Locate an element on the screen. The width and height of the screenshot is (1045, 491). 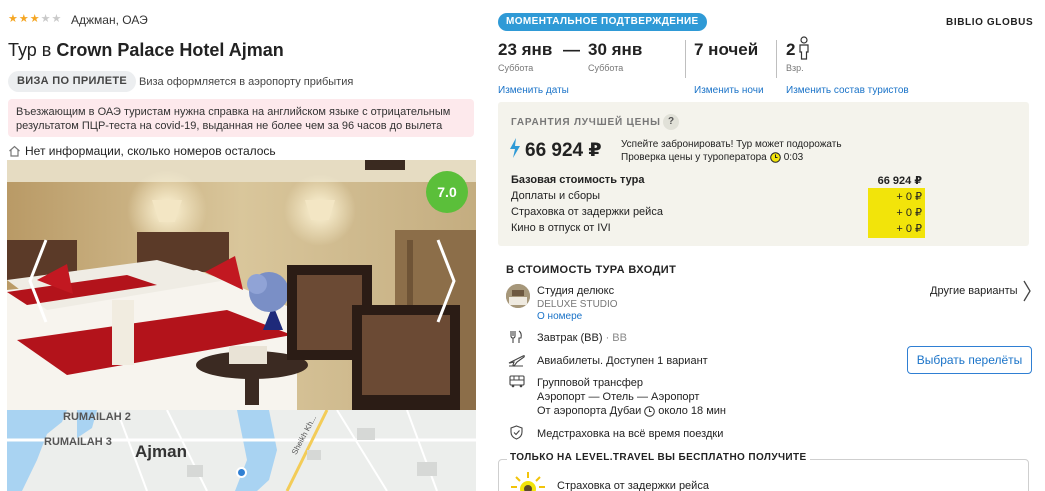
title-prefix: Тур в is located at coordinates (30, 50).